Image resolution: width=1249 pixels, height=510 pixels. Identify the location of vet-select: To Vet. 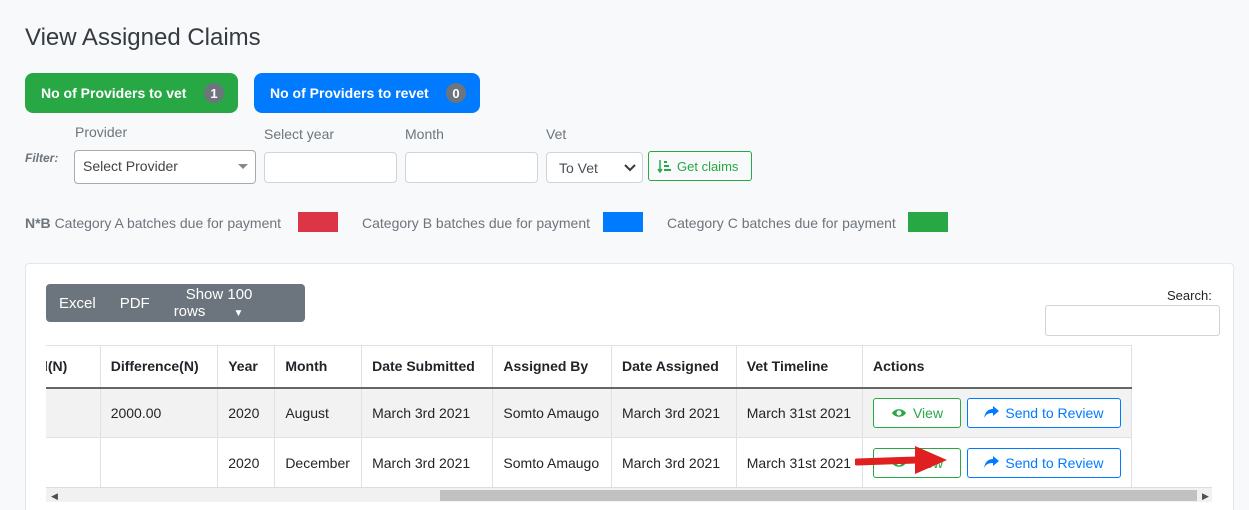
(594, 167).